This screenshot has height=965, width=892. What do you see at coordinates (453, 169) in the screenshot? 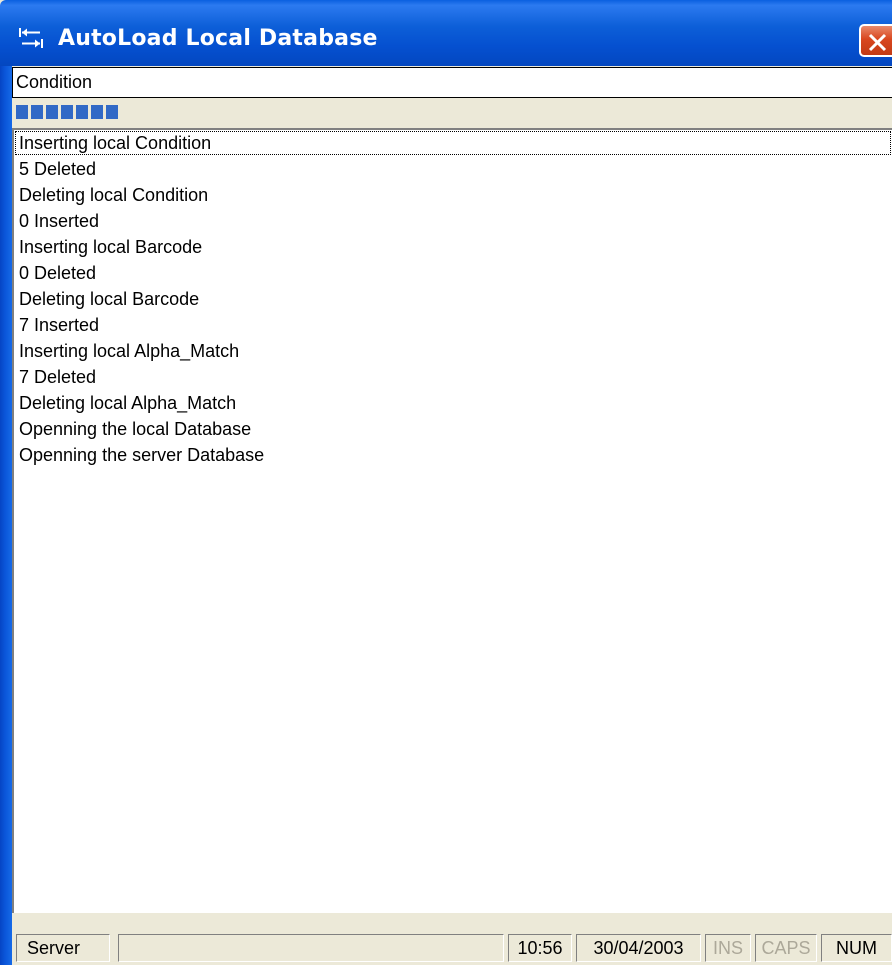
I see `log-line: 5 Deleted` at bounding box center [453, 169].